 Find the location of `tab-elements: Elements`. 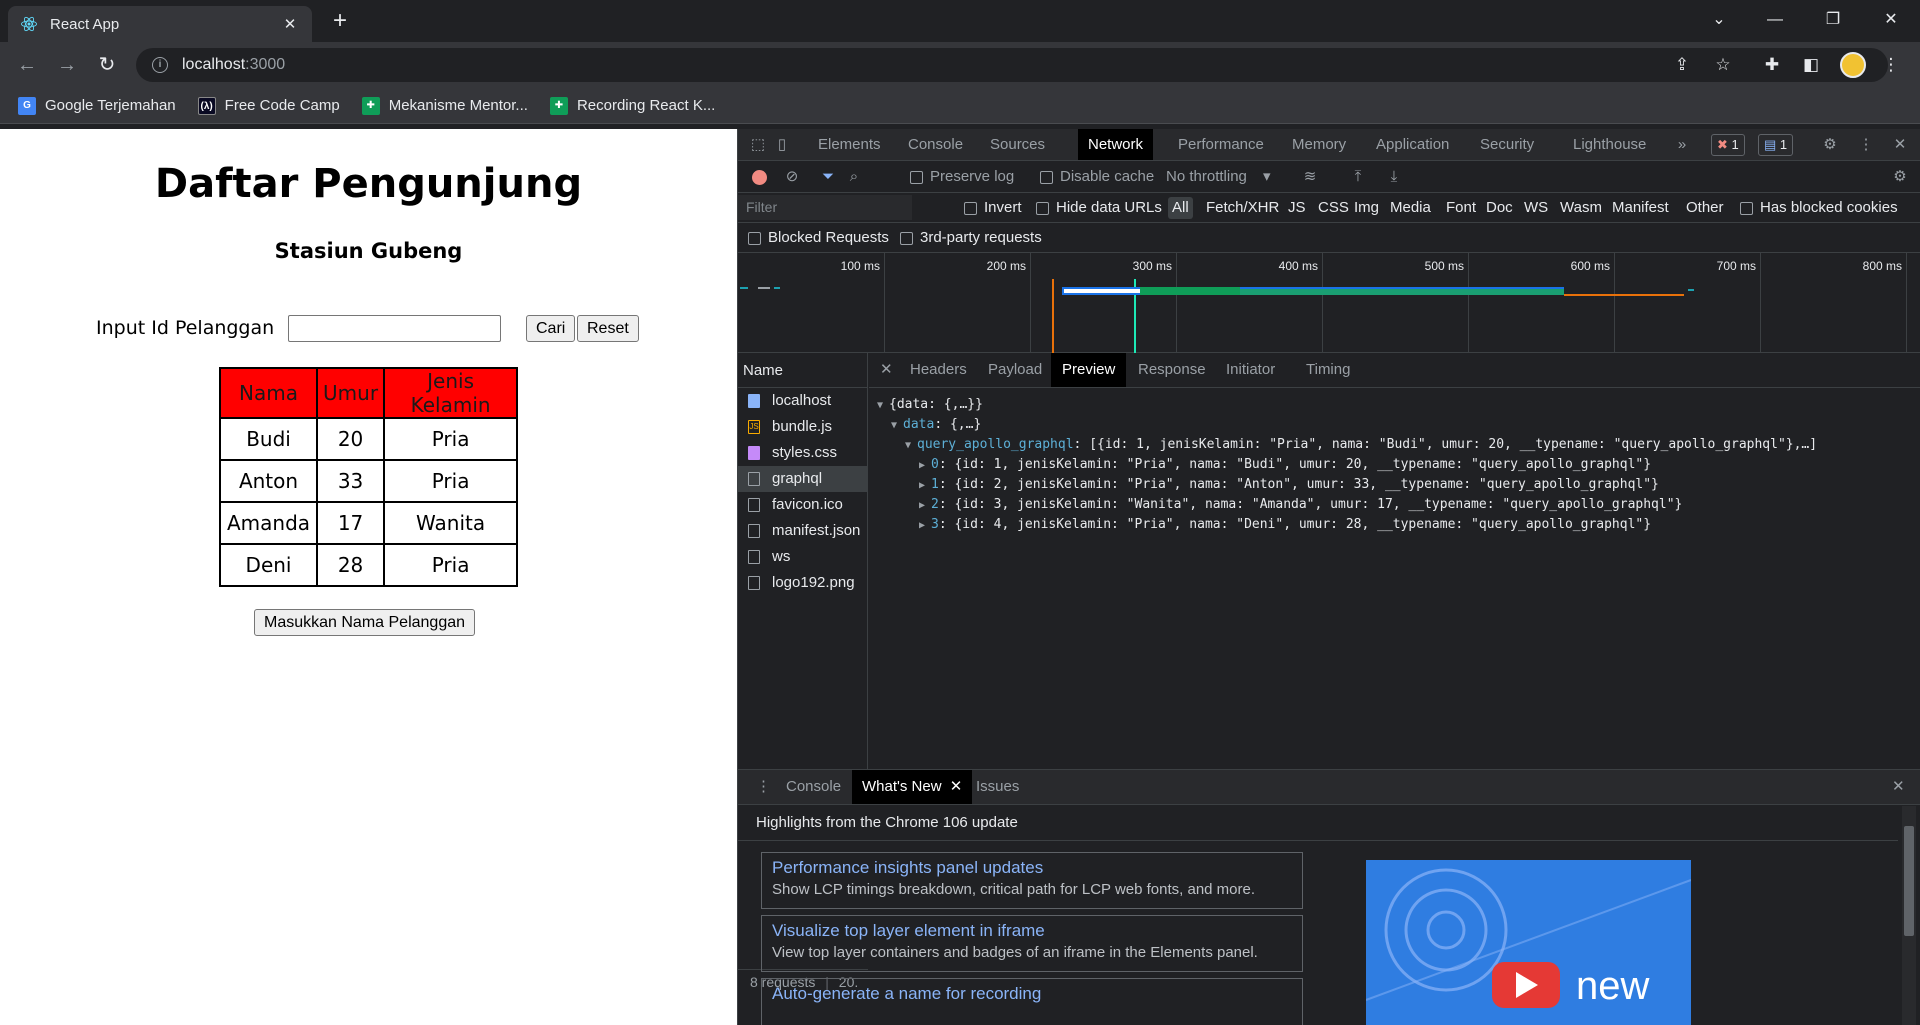

tab-elements: Elements is located at coordinates (849, 144).